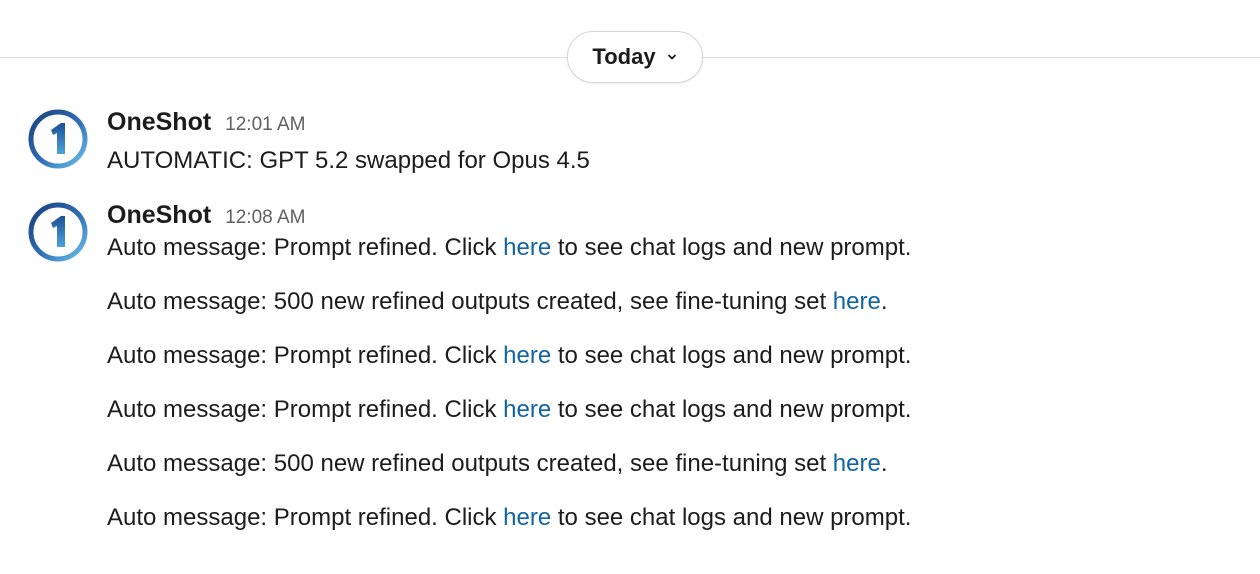 The width and height of the screenshot is (1260, 574). What do you see at coordinates (265, 125) in the screenshot?
I see `message-timestamp: 12:01 AM` at bounding box center [265, 125].